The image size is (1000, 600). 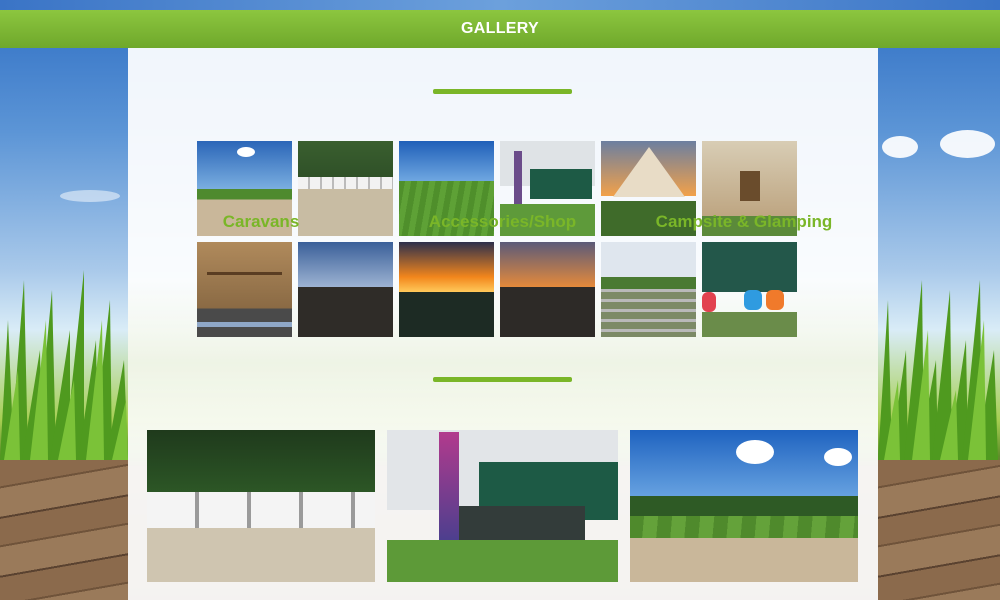 I want to click on gallery-thumbnail-welcome-sign, so click(x=244, y=289).